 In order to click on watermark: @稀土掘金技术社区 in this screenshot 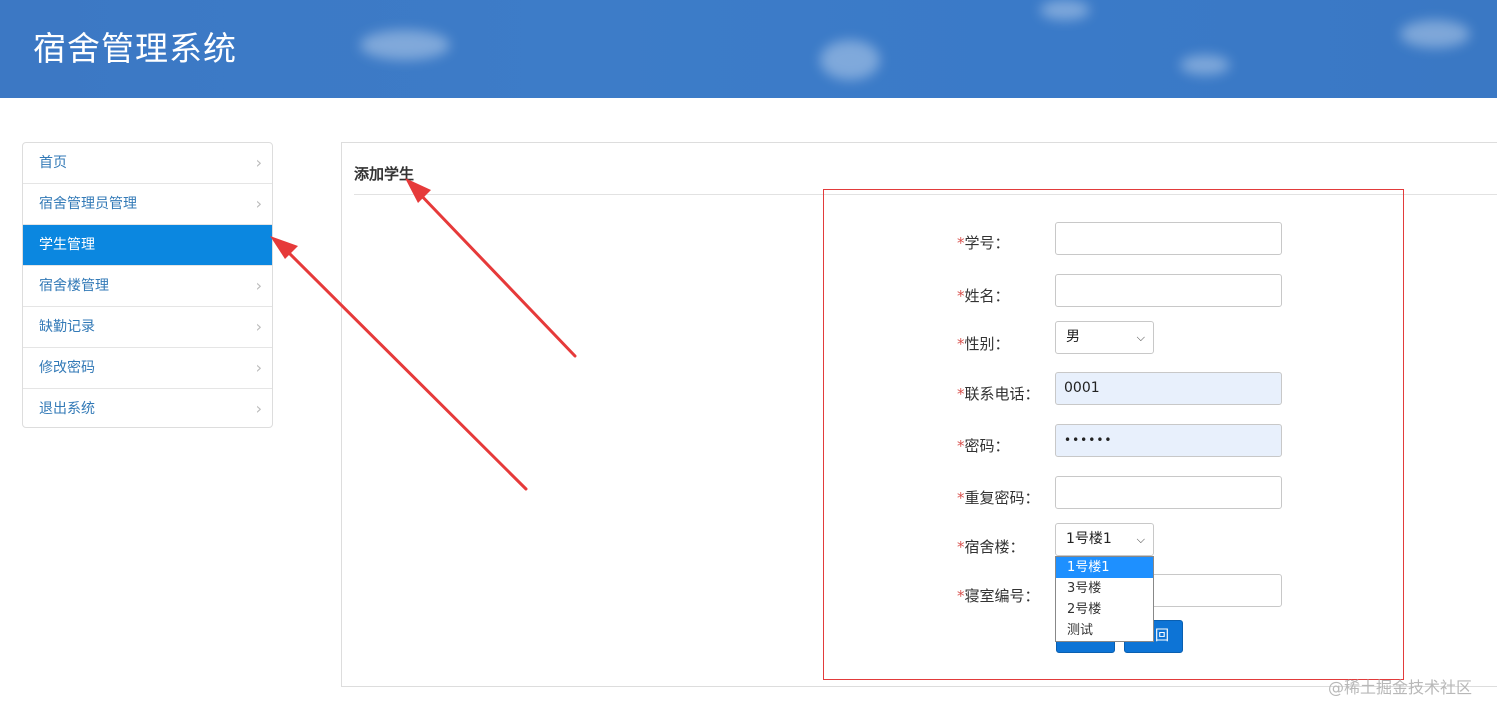, I will do `click(1400, 687)`.